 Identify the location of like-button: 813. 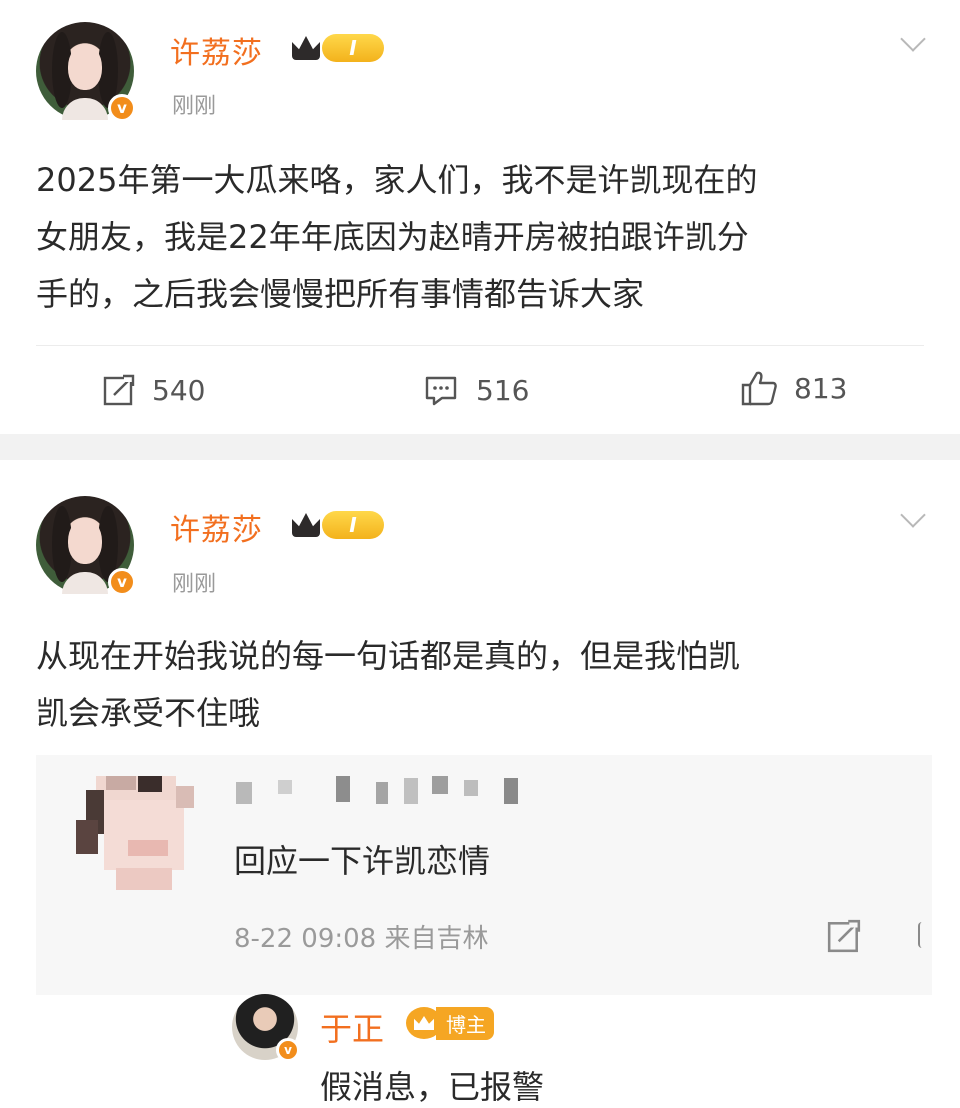
(793, 388).